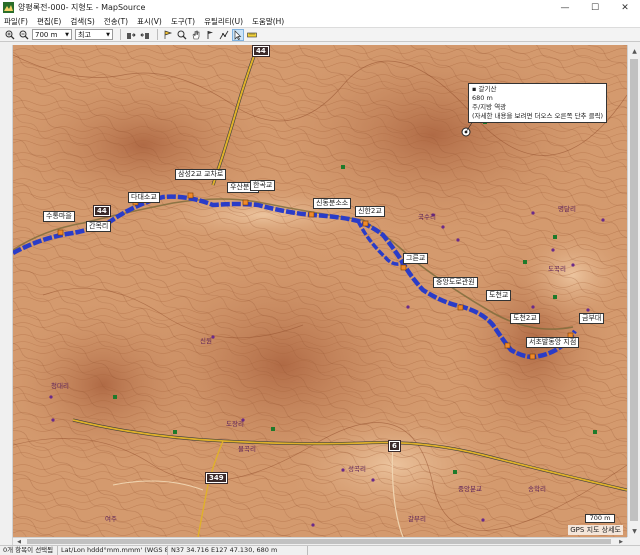 This screenshot has width=640, height=555. What do you see at coordinates (210, 35) in the screenshot?
I see `waypoint-tool-icon` at bounding box center [210, 35].